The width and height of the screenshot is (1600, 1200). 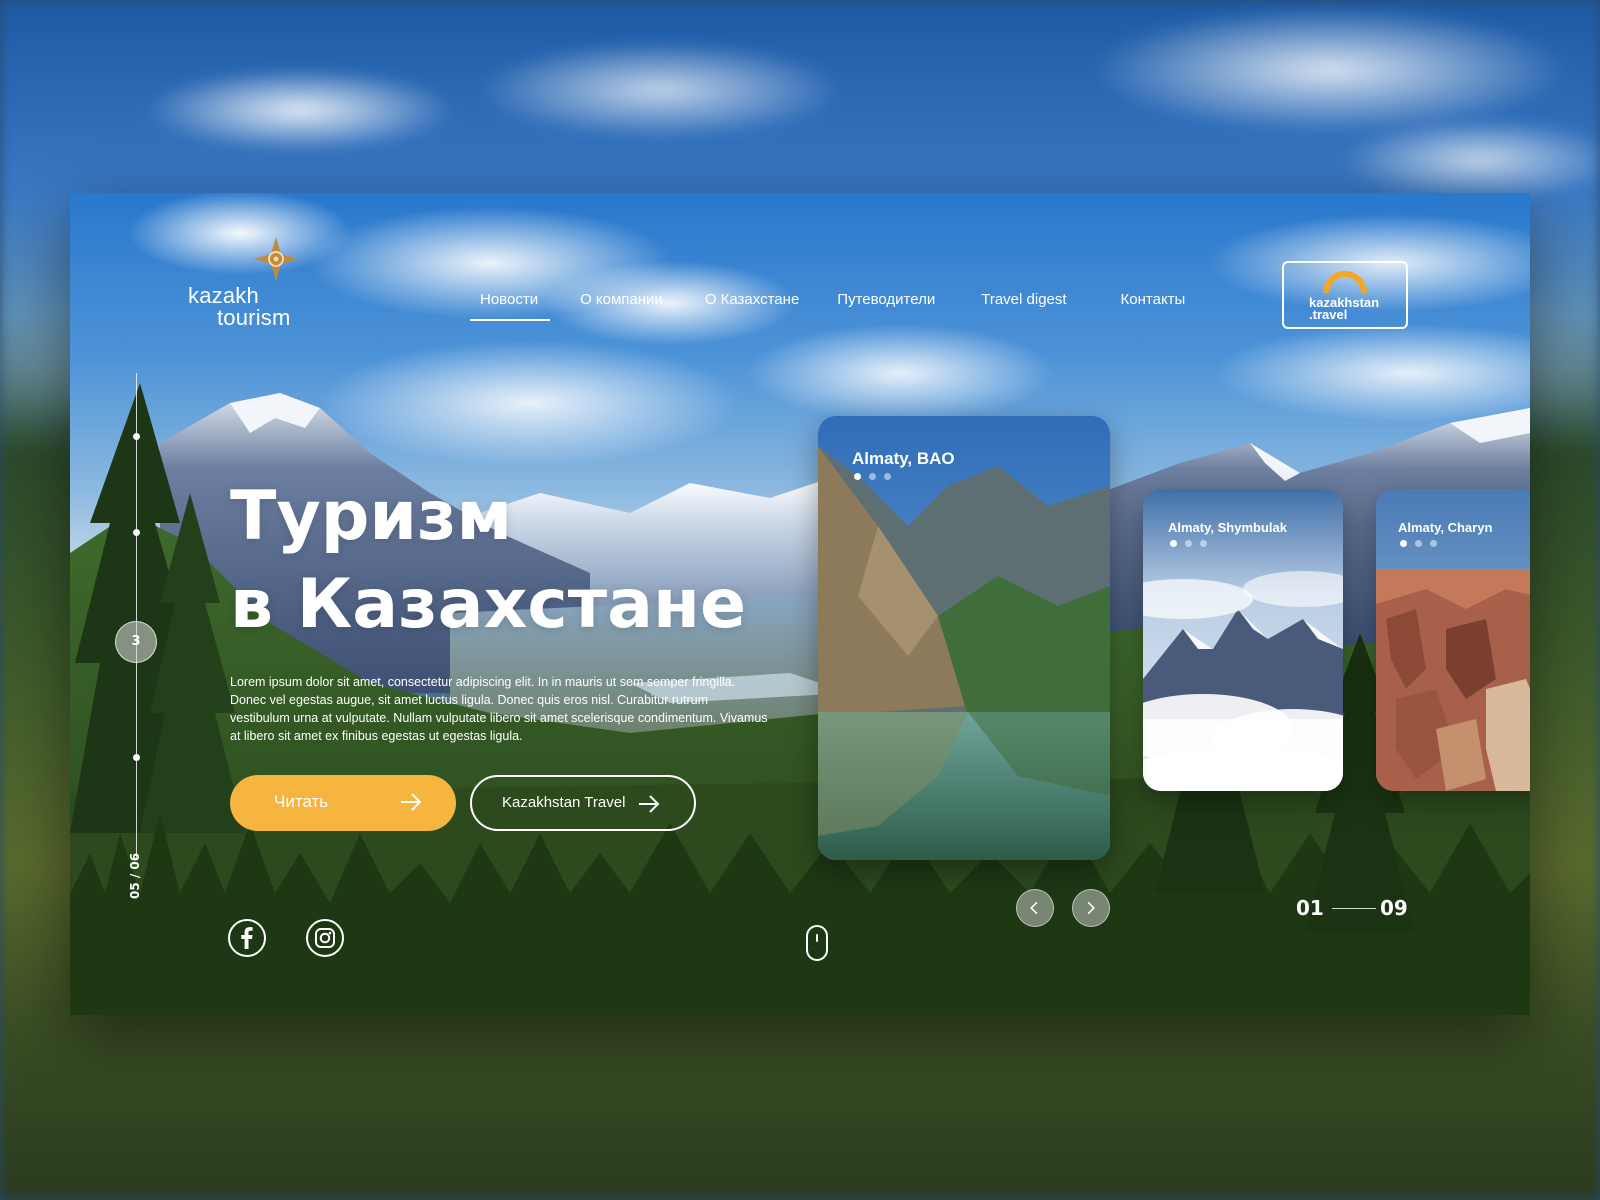 What do you see at coordinates (488, 561) in the screenshot?
I see `hero-title: Туризм в Казахстане` at bounding box center [488, 561].